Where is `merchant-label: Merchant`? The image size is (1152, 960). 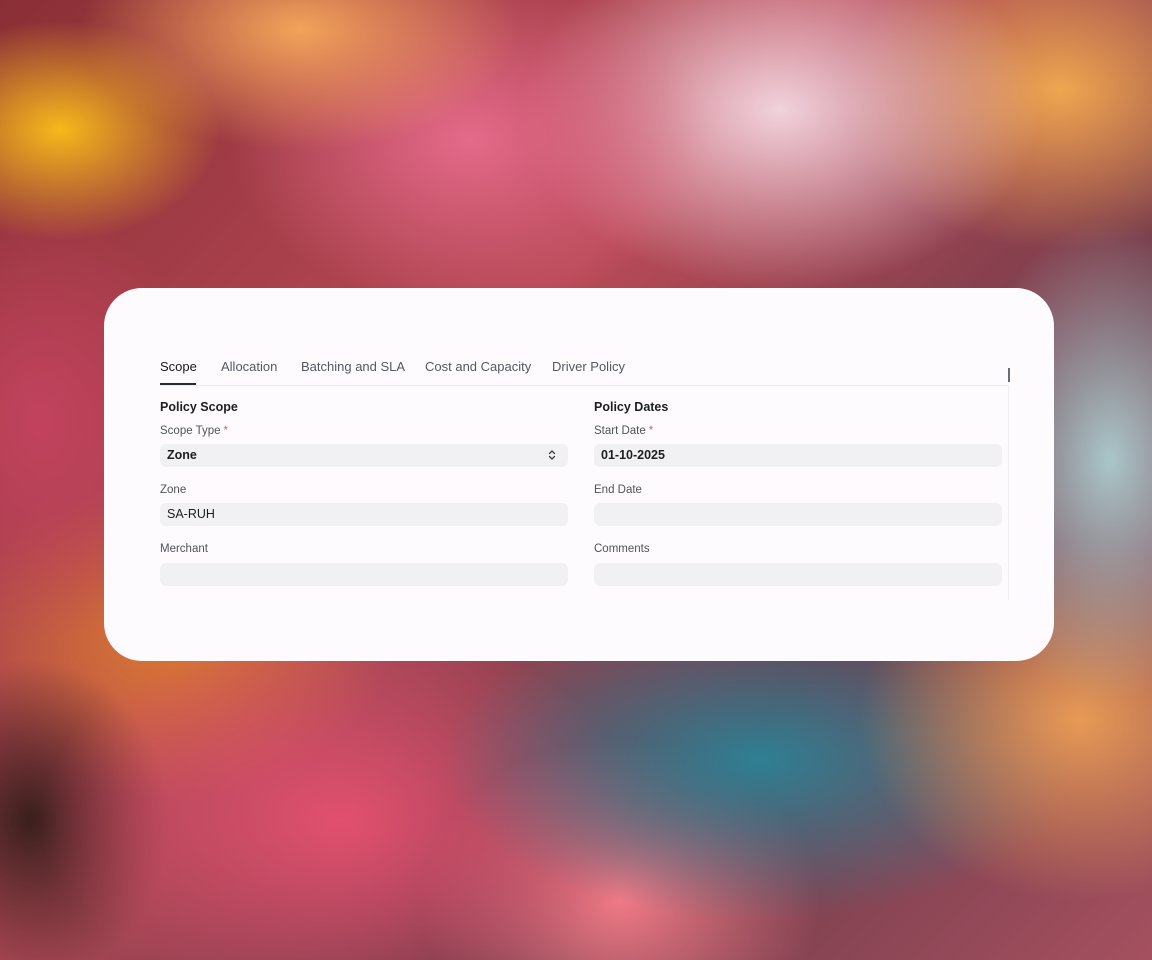
merchant-label: Merchant is located at coordinates (184, 549).